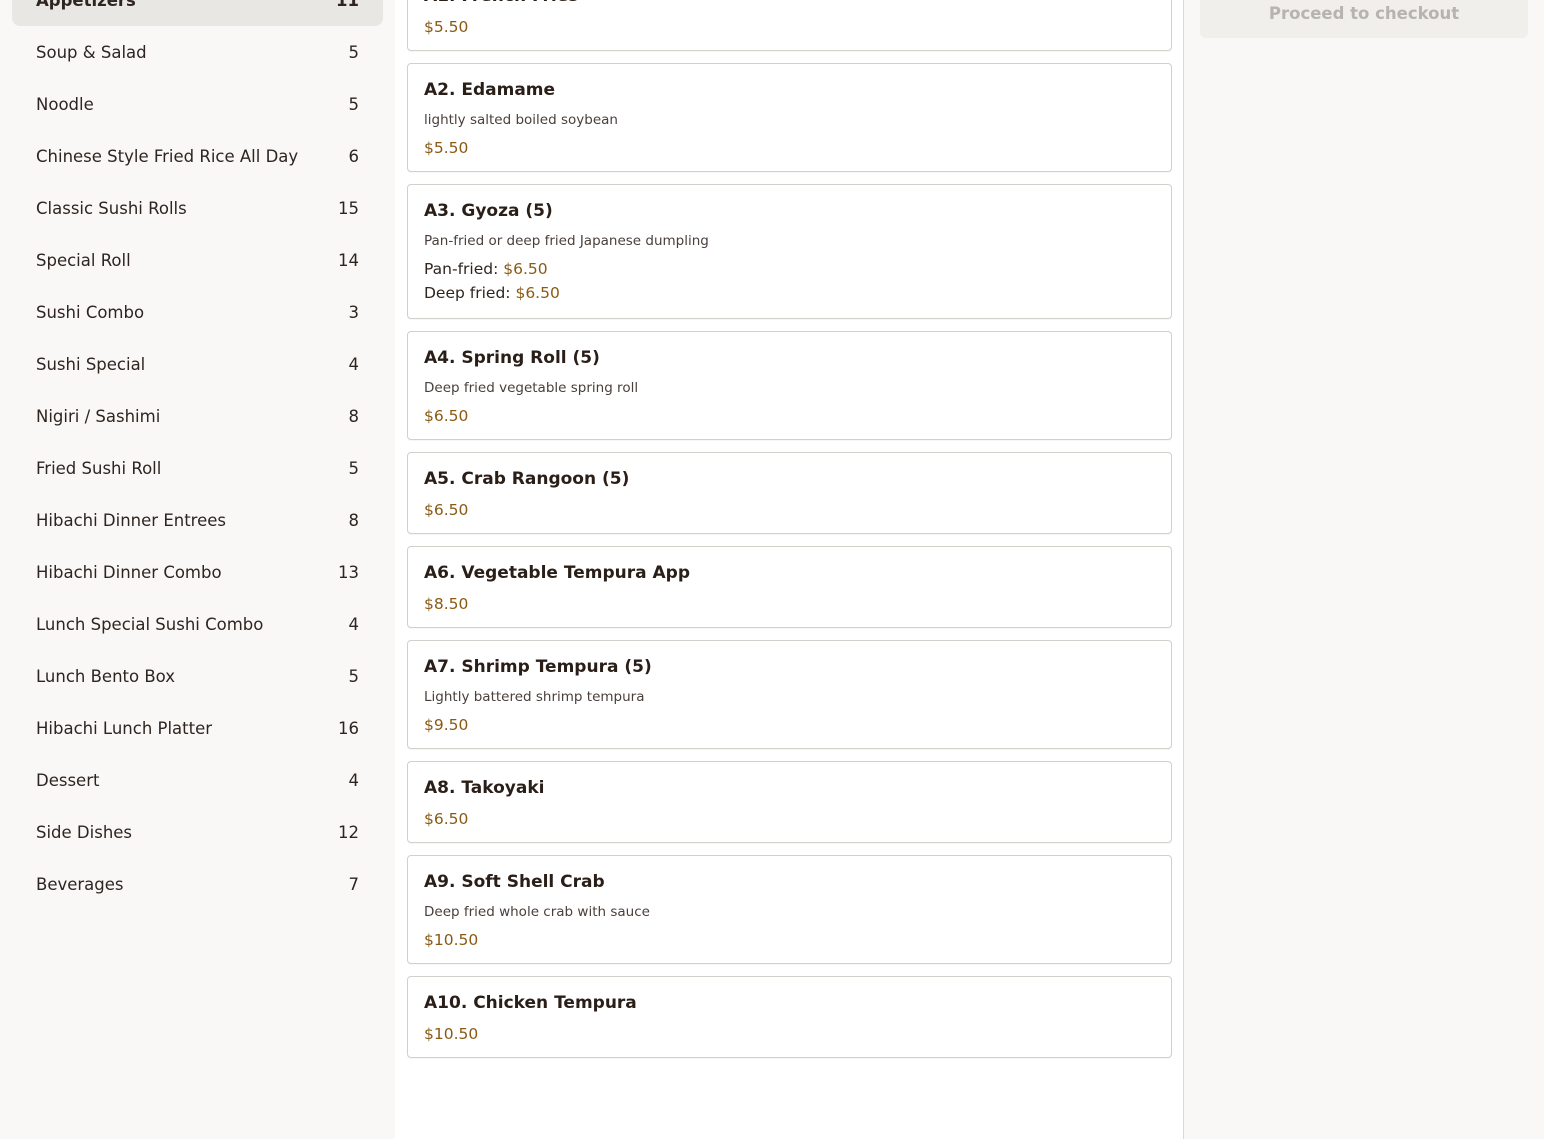  What do you see at coordinates (512, 358) in the screenshot?
I see `menu-item-name: A4. Spring Roll (5)` at bounding box center [512, 358].